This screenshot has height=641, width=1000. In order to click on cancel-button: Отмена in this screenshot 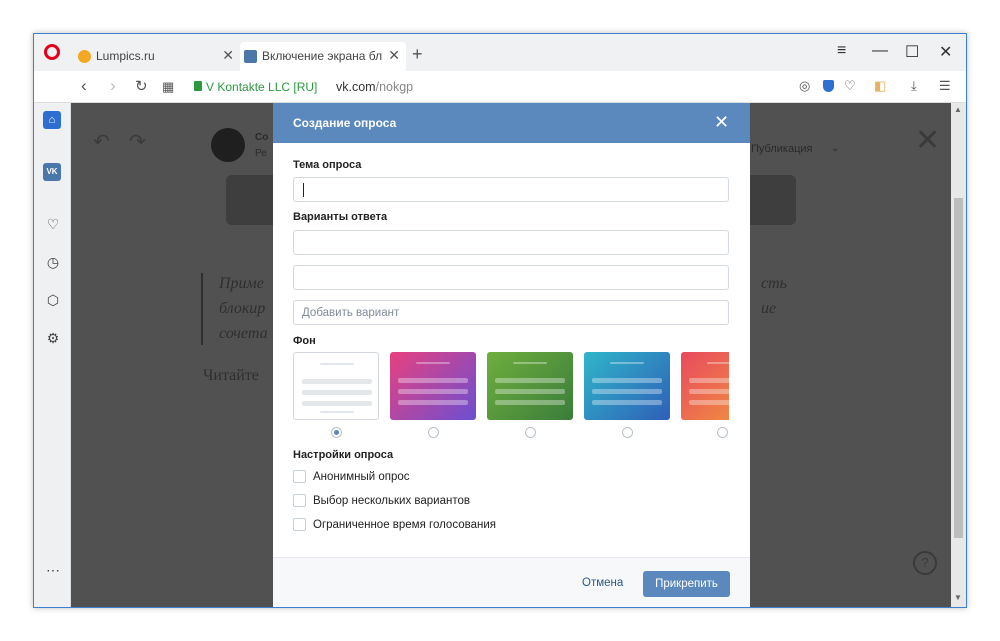, I will do `click(602, 583)`.